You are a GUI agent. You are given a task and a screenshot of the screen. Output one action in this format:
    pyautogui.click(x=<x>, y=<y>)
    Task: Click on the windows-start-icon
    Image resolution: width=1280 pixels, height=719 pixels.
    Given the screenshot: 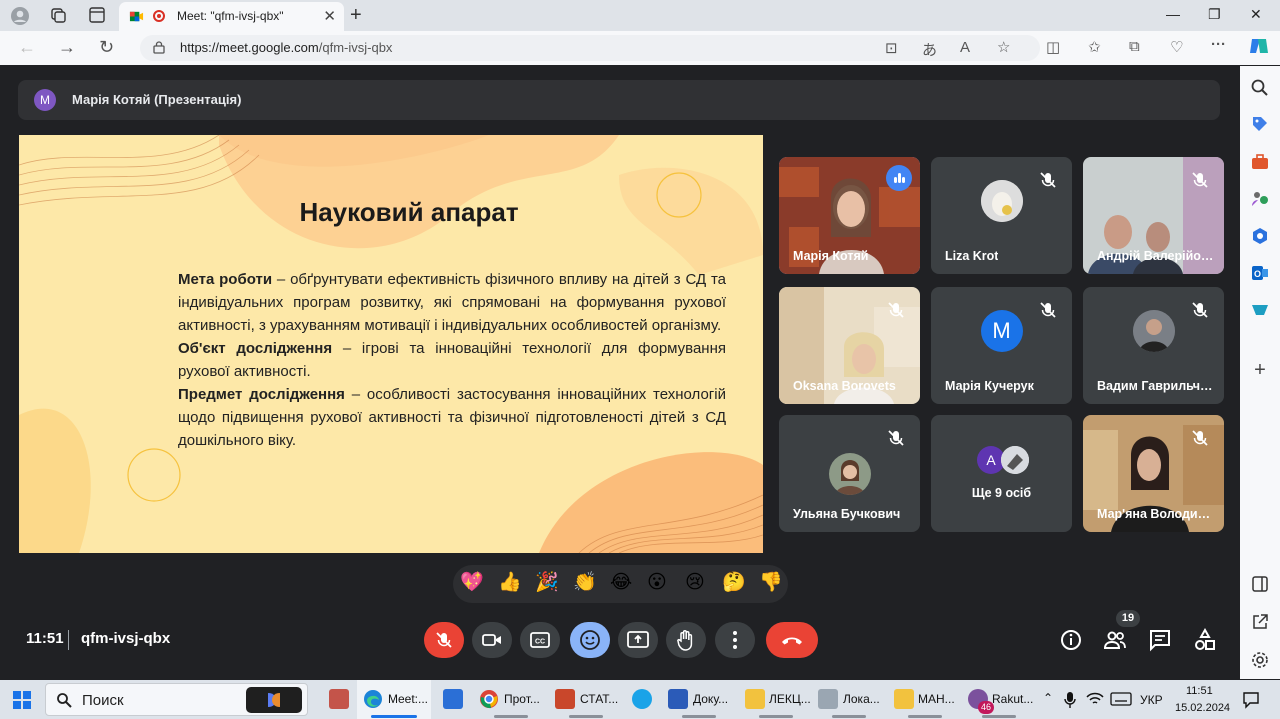 What is the action you would take?
    pyautogui.click(x=22, y=700)
    